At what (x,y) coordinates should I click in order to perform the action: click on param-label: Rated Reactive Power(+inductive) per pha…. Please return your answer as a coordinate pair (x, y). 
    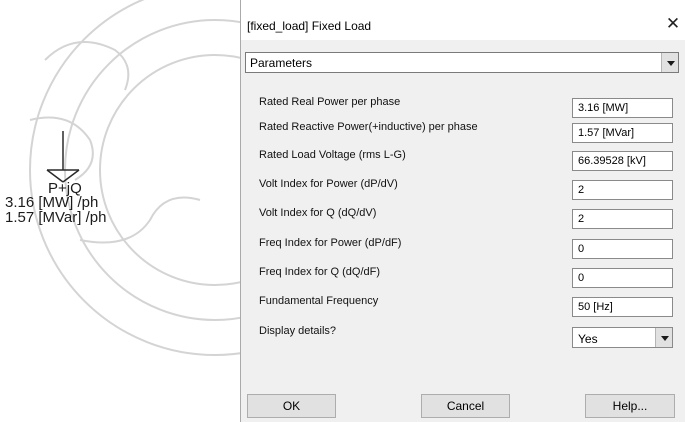
    Looking at the image, I should click on (368, 127).